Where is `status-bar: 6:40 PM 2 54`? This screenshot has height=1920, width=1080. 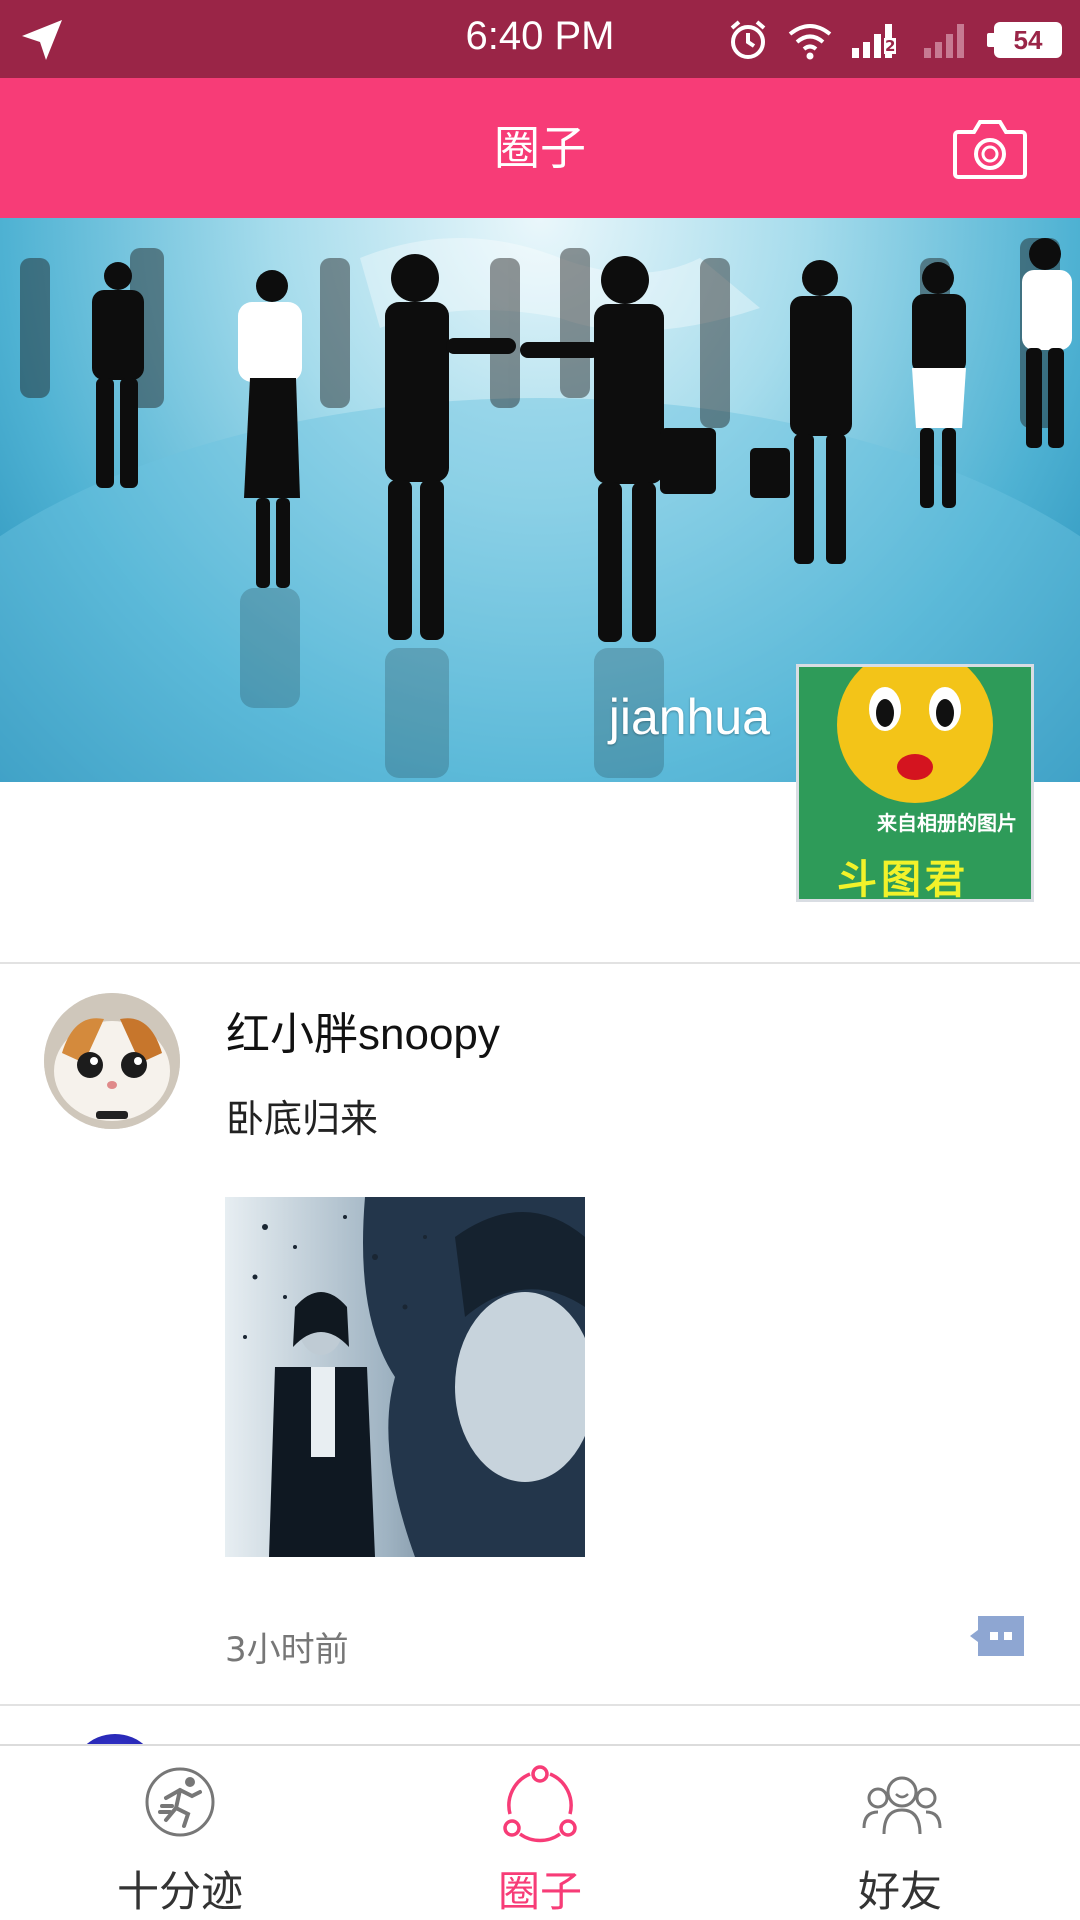
status-bar: 6:40 PM 2 54 is located at coordinates (540, 39).